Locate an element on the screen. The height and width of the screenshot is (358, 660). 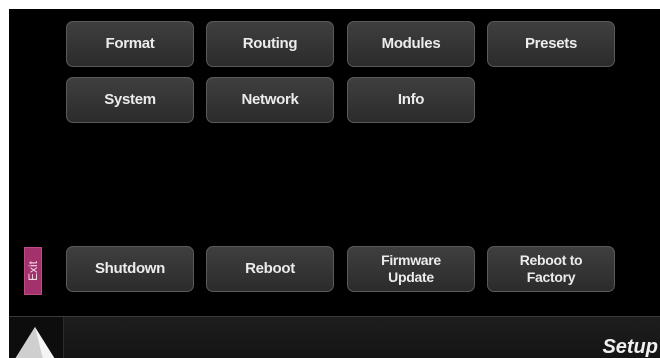
system-button: System is located at coordinates (130, 100).